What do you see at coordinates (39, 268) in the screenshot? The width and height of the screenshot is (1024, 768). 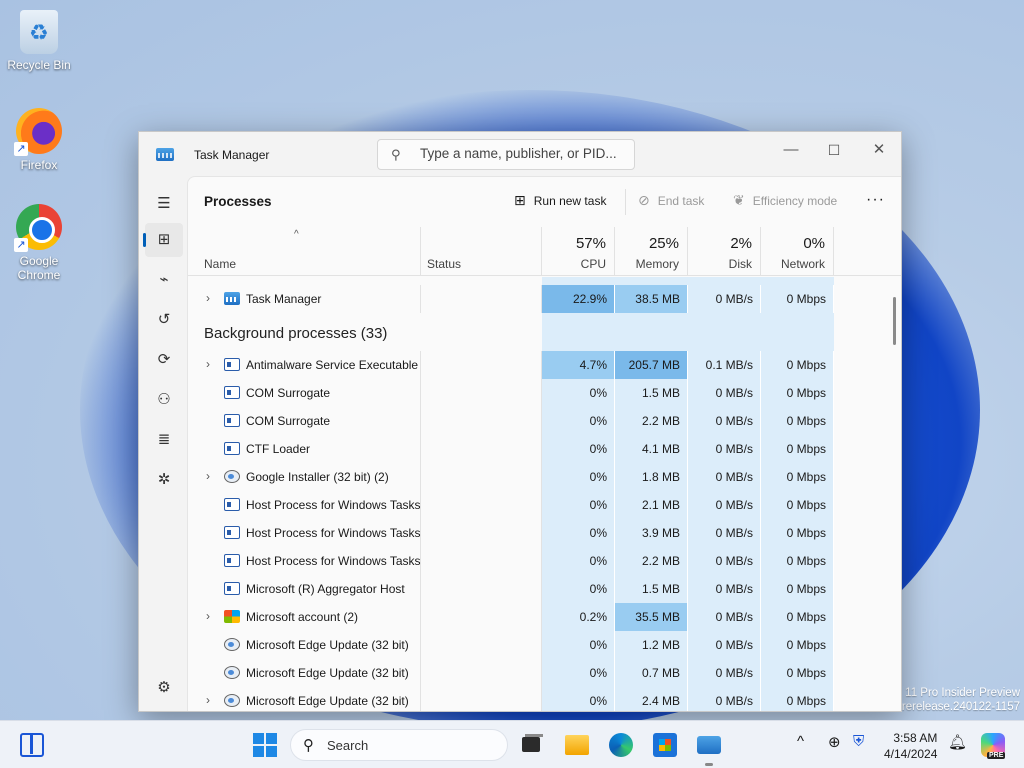 I see `desktop-icon-label: Google Chrome` at bounding box center [39, 268].